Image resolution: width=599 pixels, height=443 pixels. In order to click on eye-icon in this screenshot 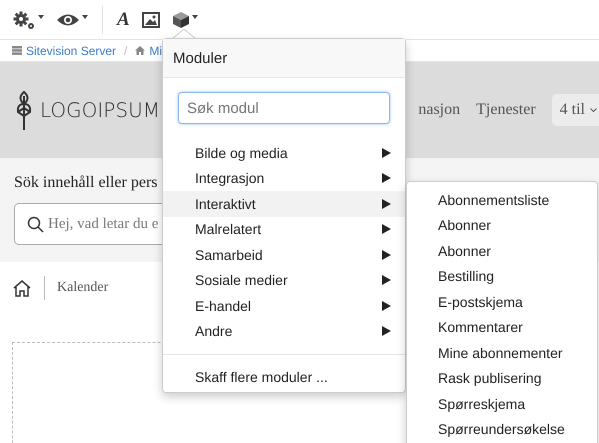, I will do `click(68, 20)`.